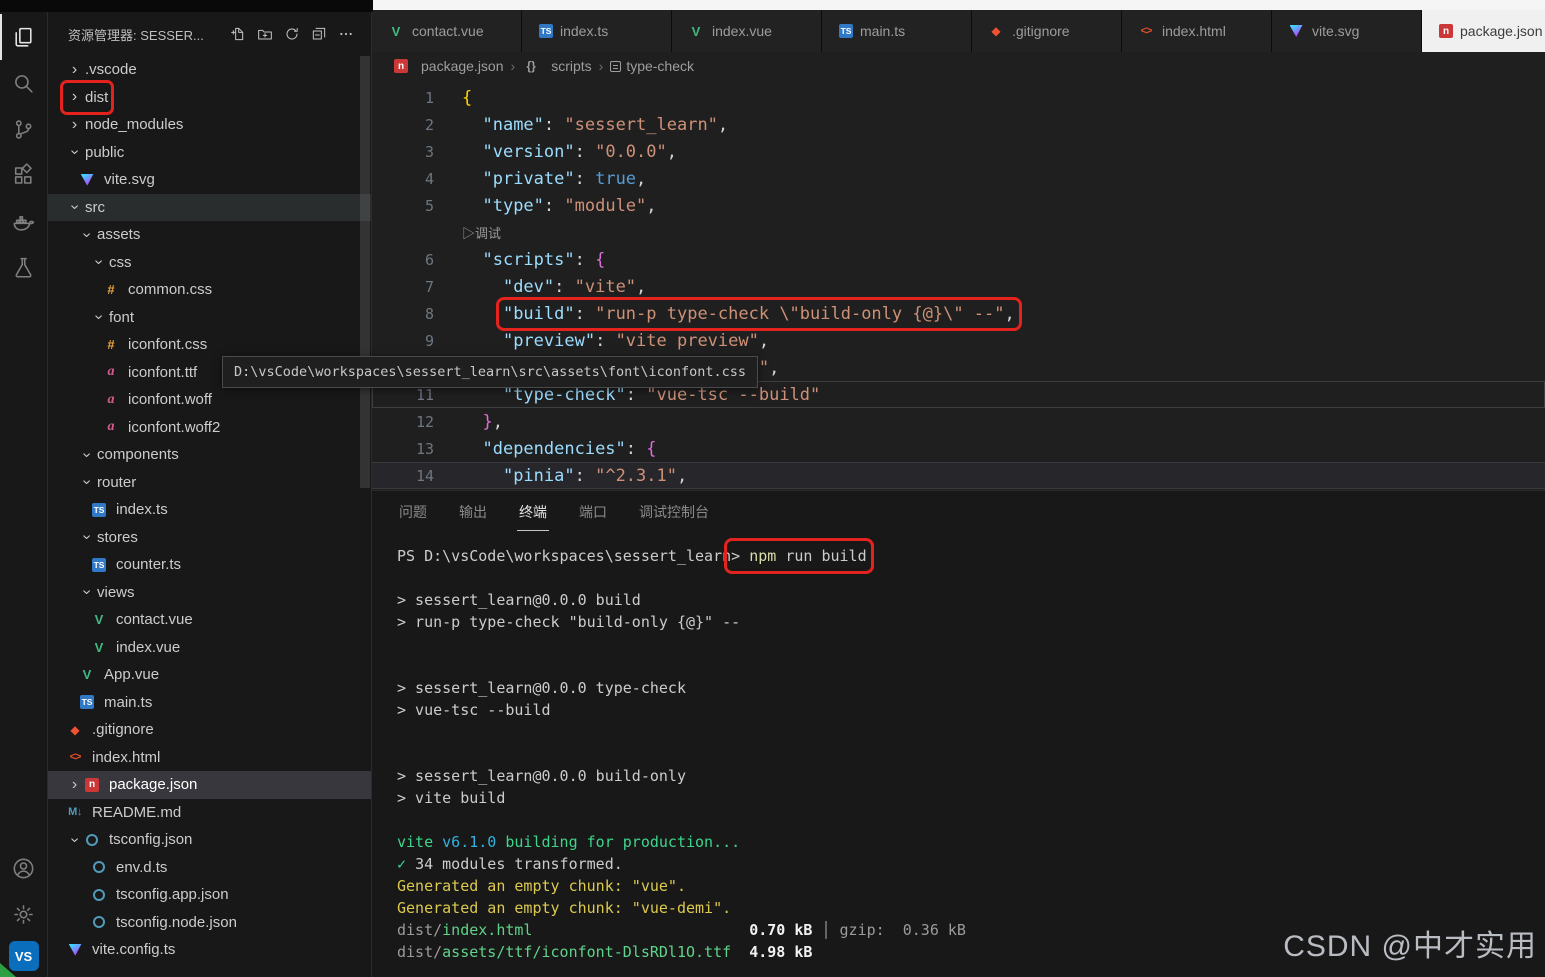 The image size is (1545, 977). I want to click on tab-package.json: n package.json, so click(1483, 31).